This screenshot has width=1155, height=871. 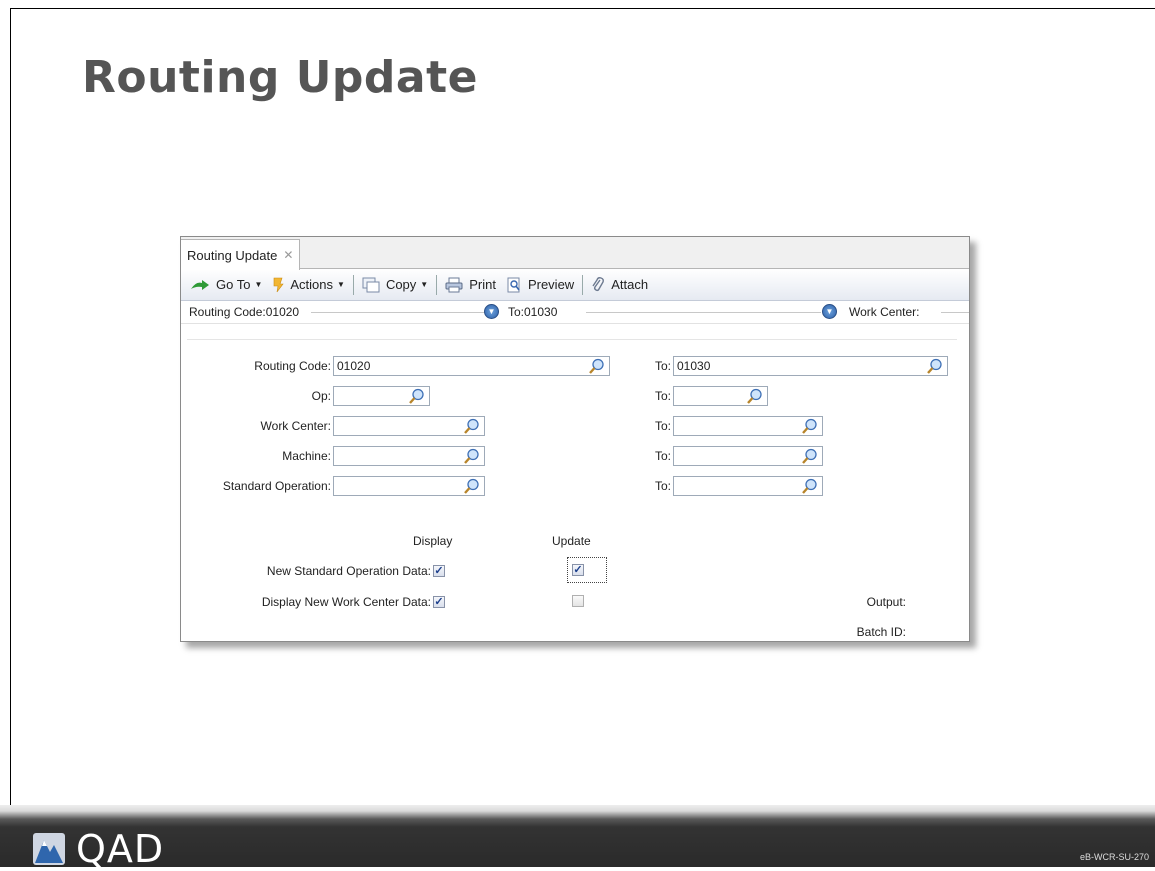 What do you see at coordinates (571, 541) in the screenshot?
I see `update-column-header: Update` at bounding box center [571, 541].